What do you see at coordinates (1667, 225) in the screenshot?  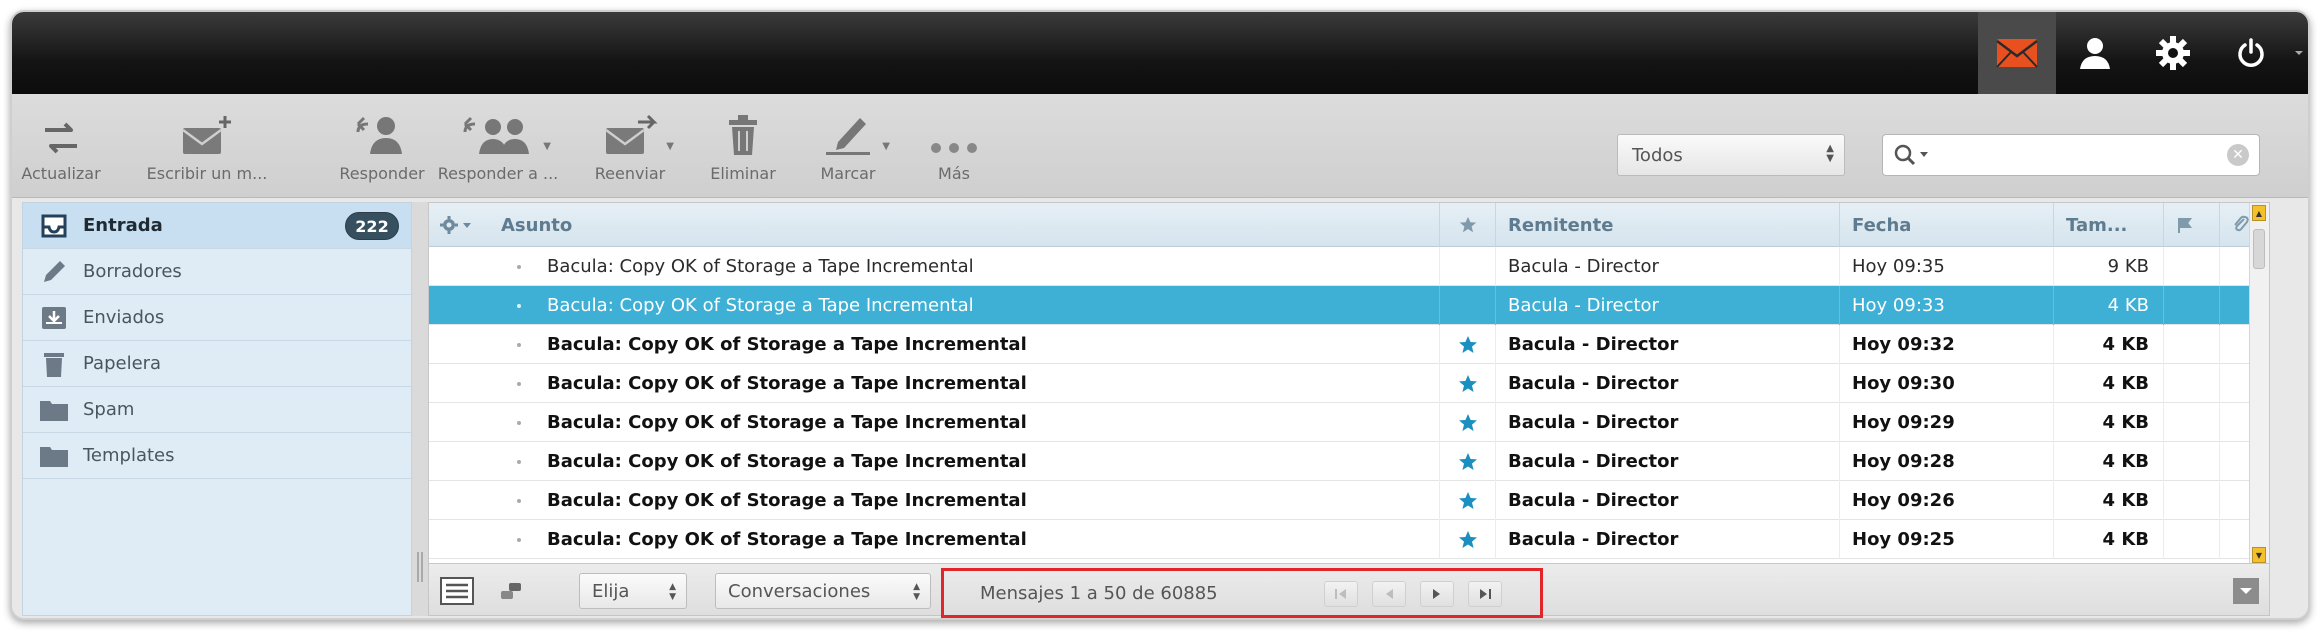 I see `column-from: Remitente` at bounding box center [1667, 225].